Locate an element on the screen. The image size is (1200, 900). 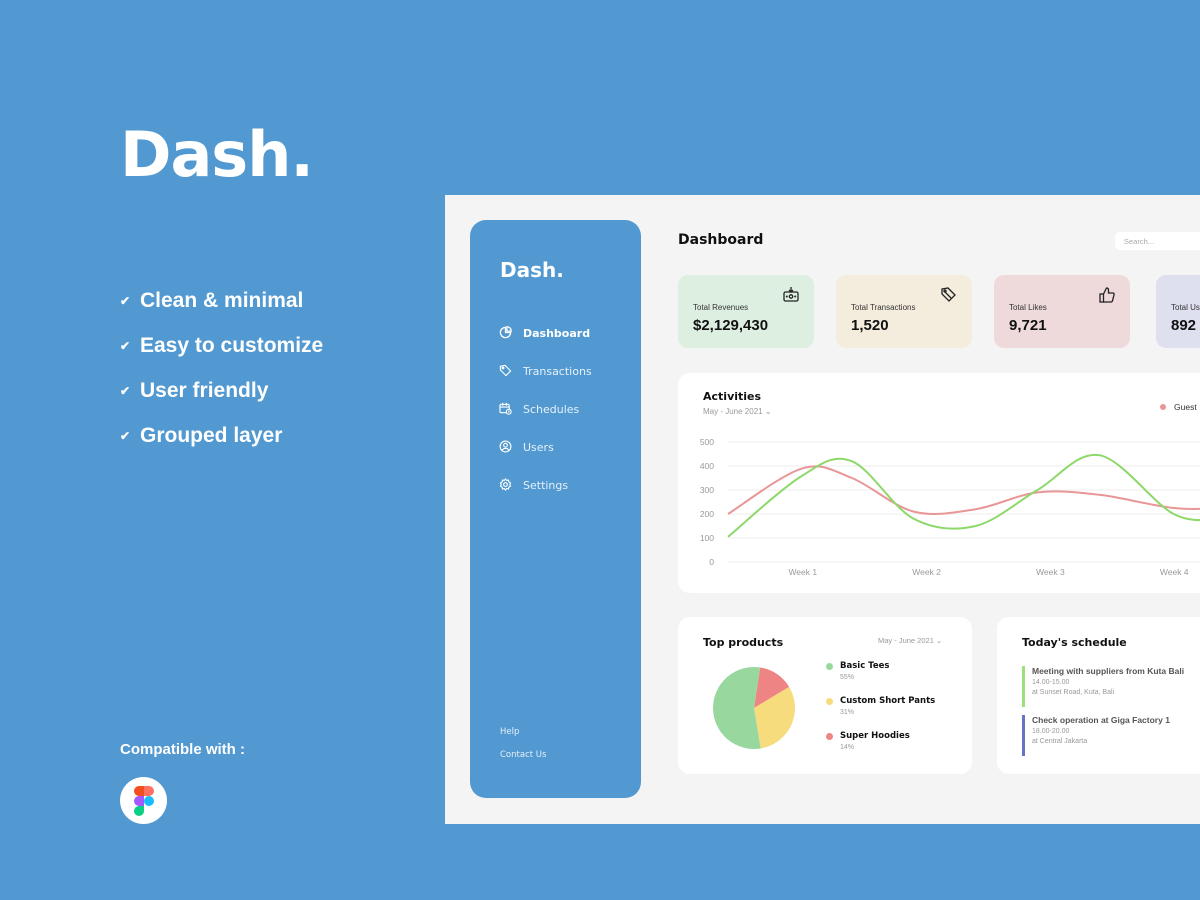
sidebar-item-dashboard: Dashboard is located at coordinates (545, 333).